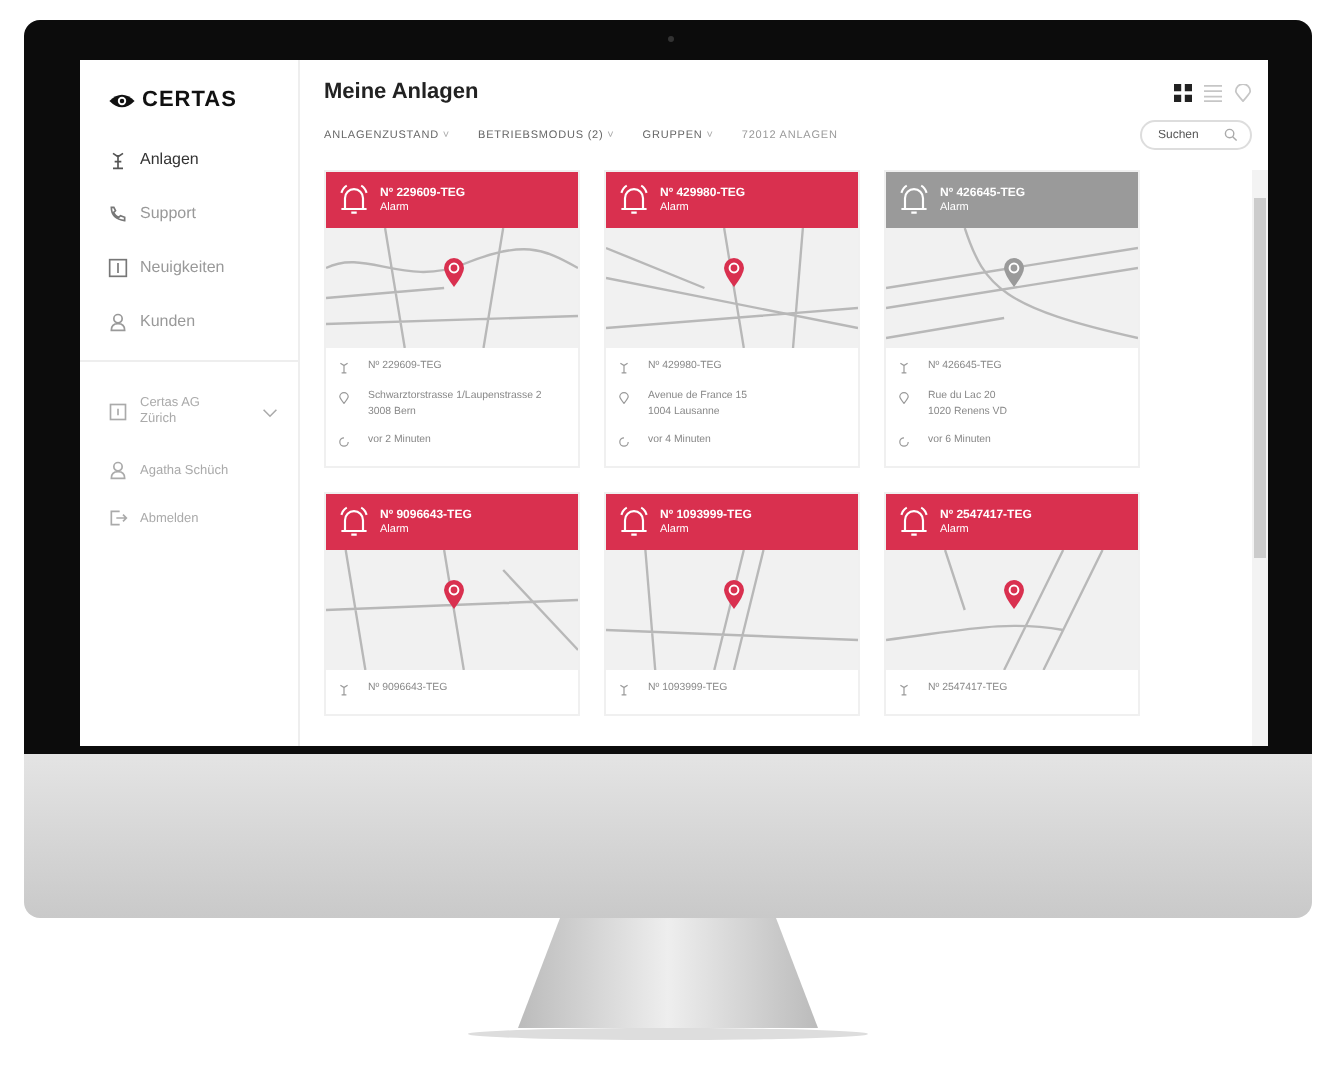 The image size is (1336, 1066). What do you see at coordinates (122, 100) in the screenshot?
I see `eye-icon` at bounding box center [122, 100].